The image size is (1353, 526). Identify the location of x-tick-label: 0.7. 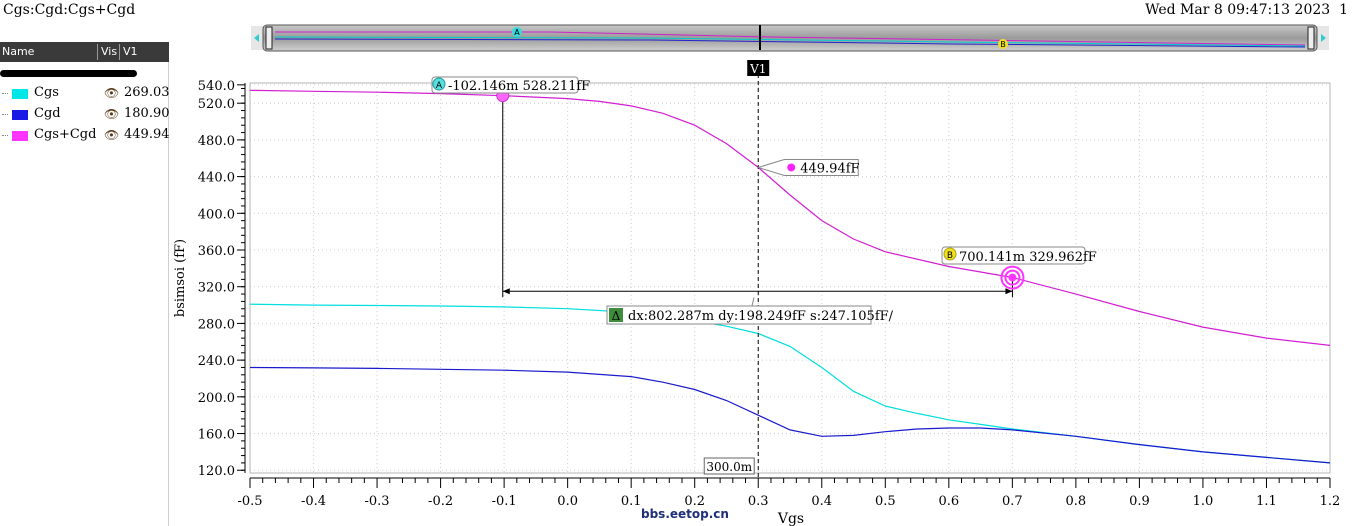
(1012, 501).